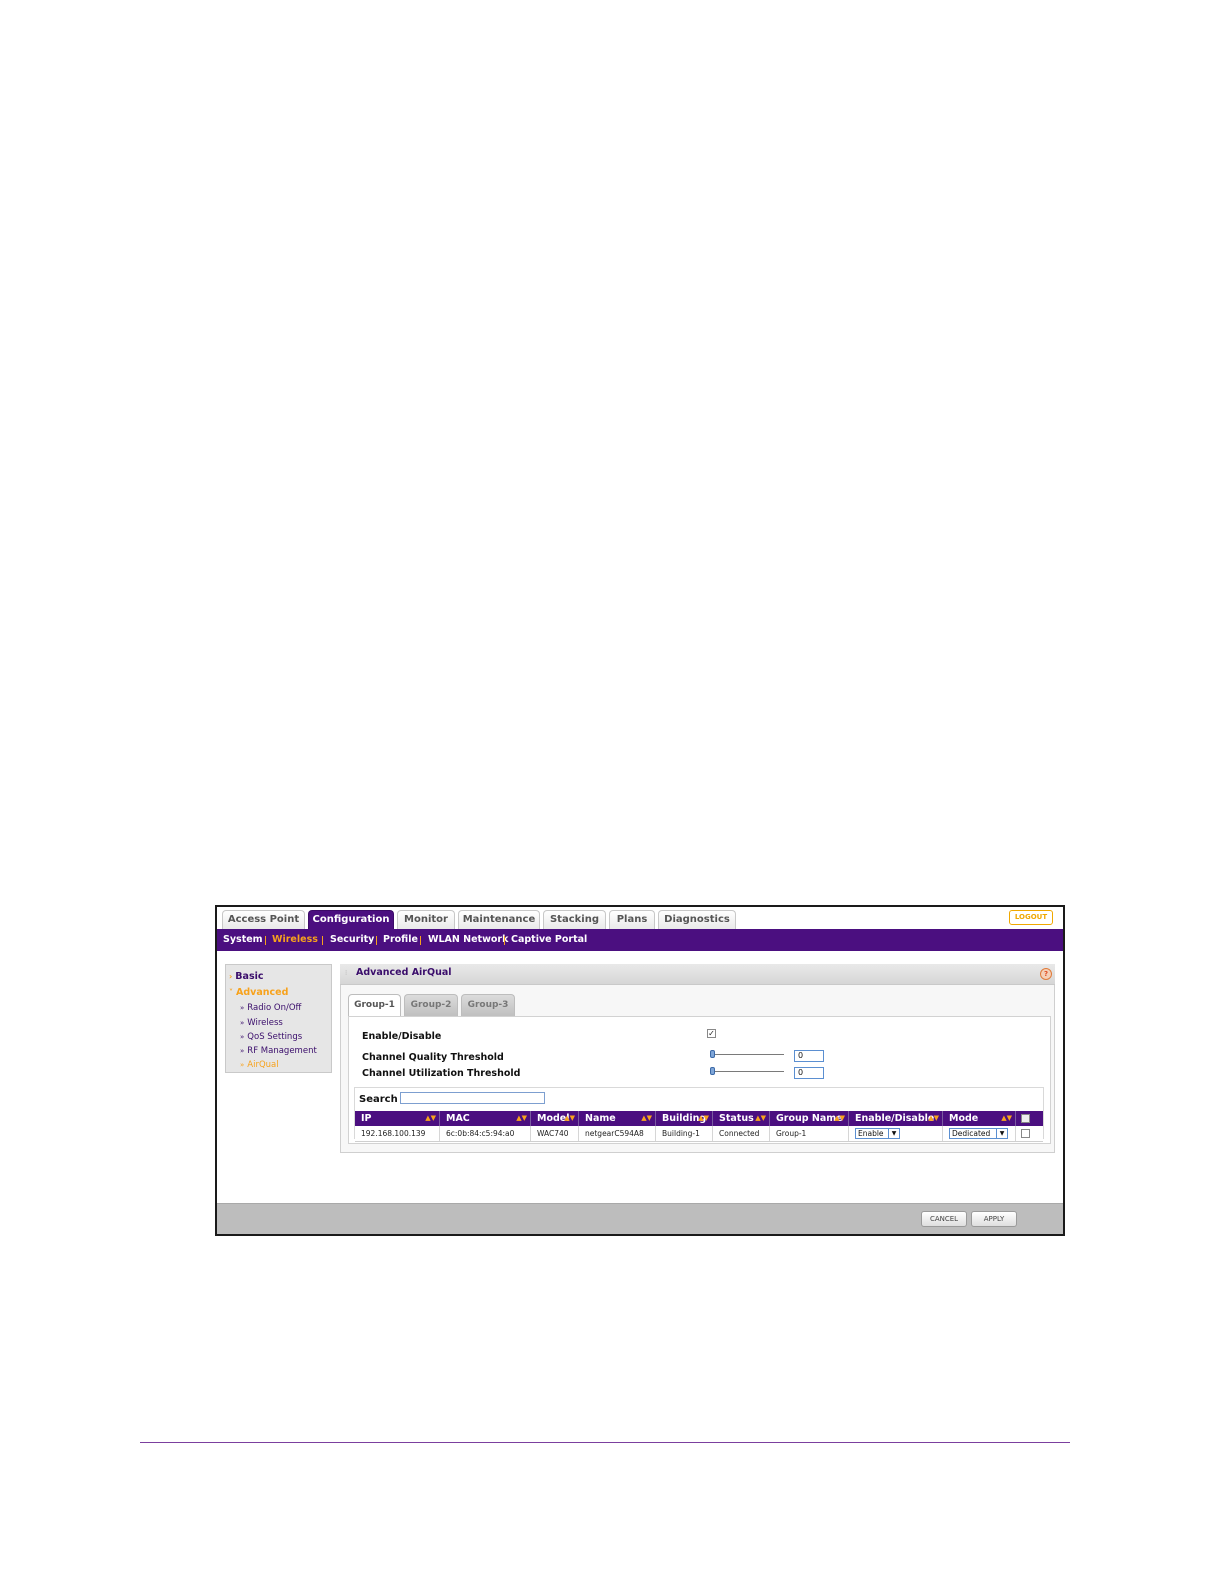 The width and height of the screenshot is (1224, 1584). I want to click on column-select-all, so click(1029, 1118).